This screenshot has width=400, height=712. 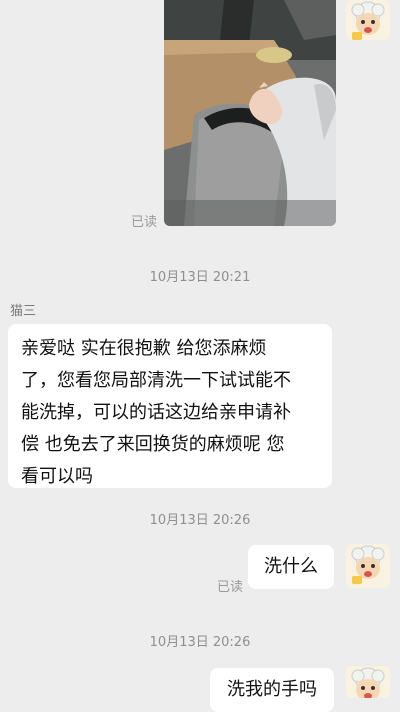 What do you see at coordinates (57, 476) in the screenshot?
I see `message-line: 看可以吗` at bounding box center [57, 476].